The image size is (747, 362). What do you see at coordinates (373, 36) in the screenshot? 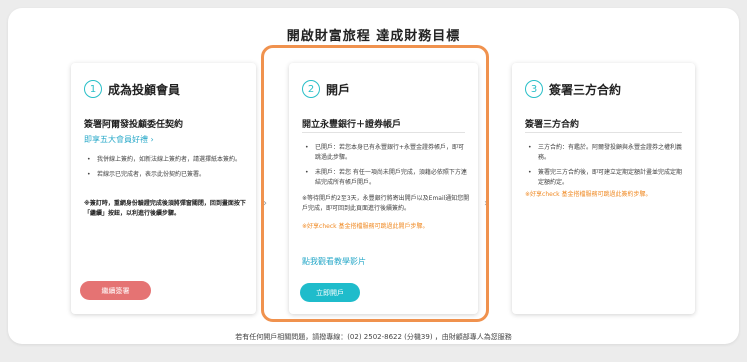
I see `page-title: 開啟財富旅程 達成財務目標` at bounding box center [373, 36].